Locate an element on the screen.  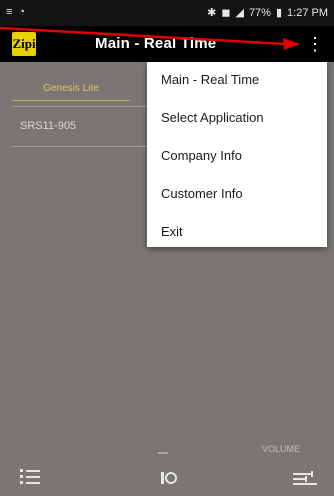
mute-icon: ◼ is located at coordinates (226, 13).